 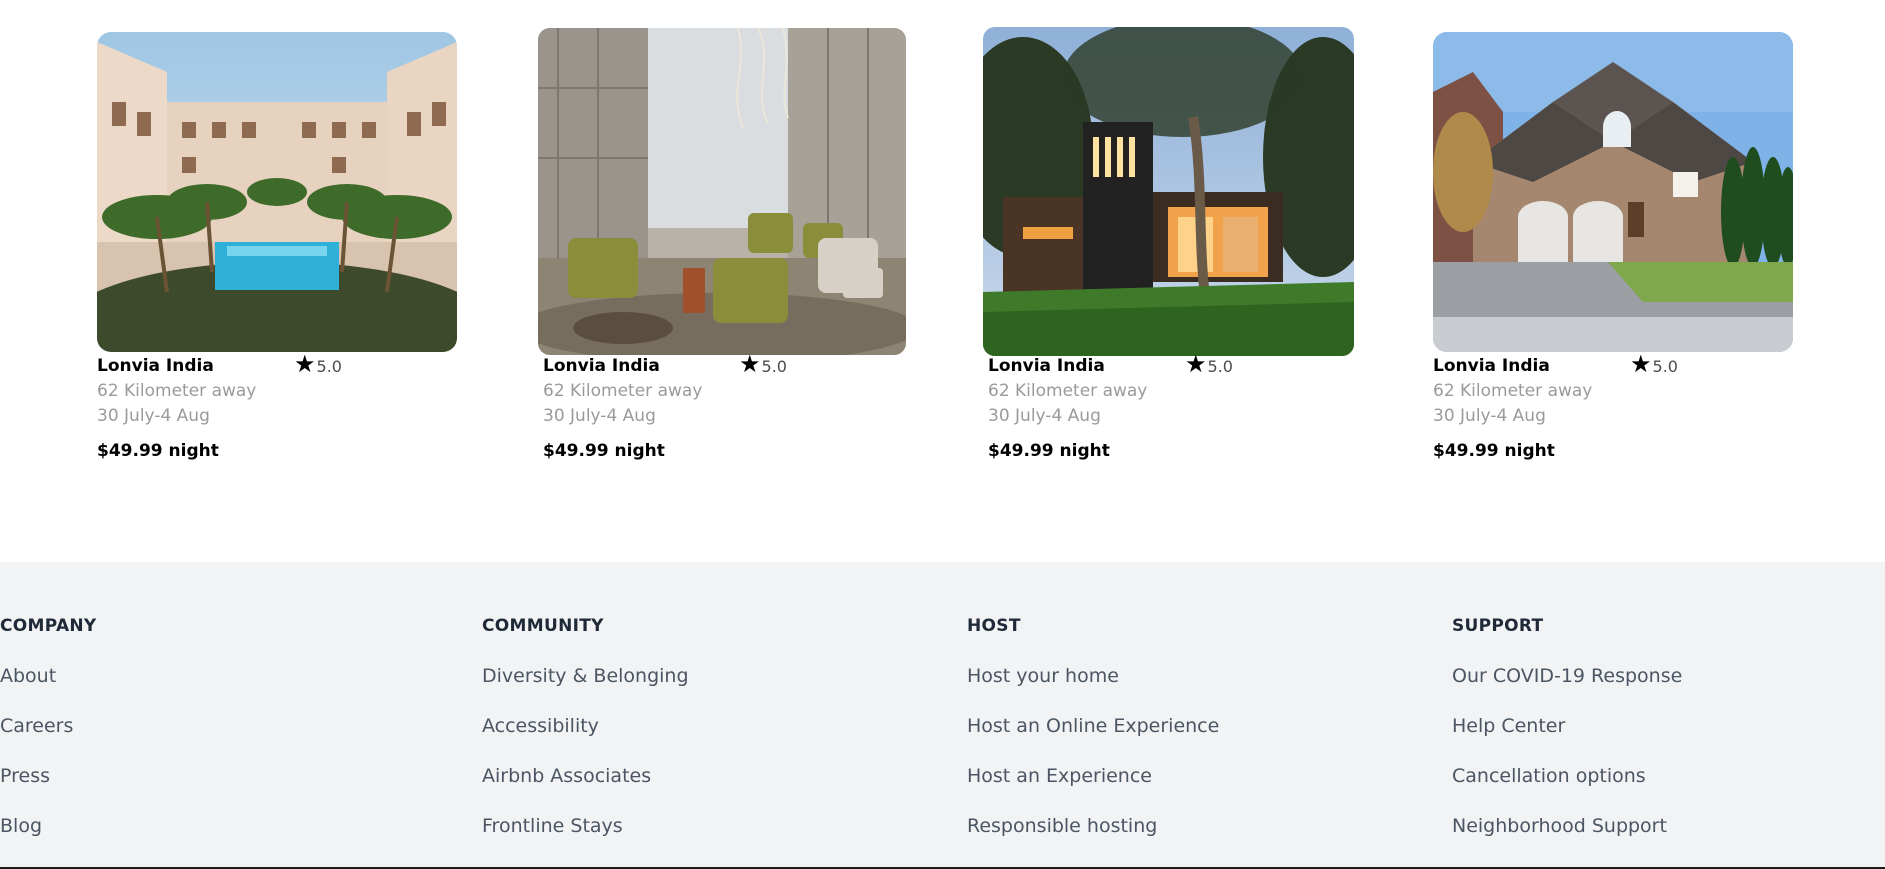 What do you see at coordinates (543, 626) in the screenshot?
I see `footer-heading: COMMUNITY` at bounding box center [543, 626].